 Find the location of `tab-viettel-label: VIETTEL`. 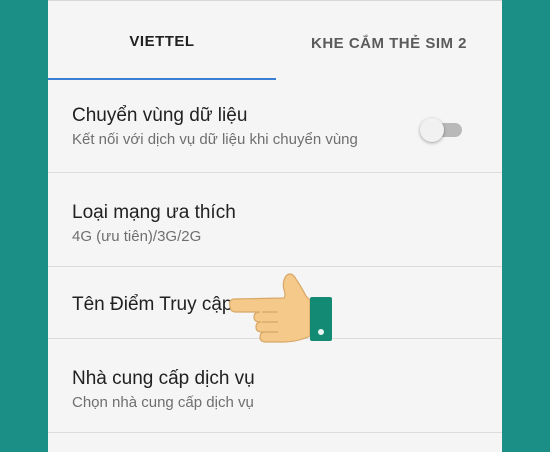

tab-viettel-label: VIETTEL is located at coordinates (162, 41).